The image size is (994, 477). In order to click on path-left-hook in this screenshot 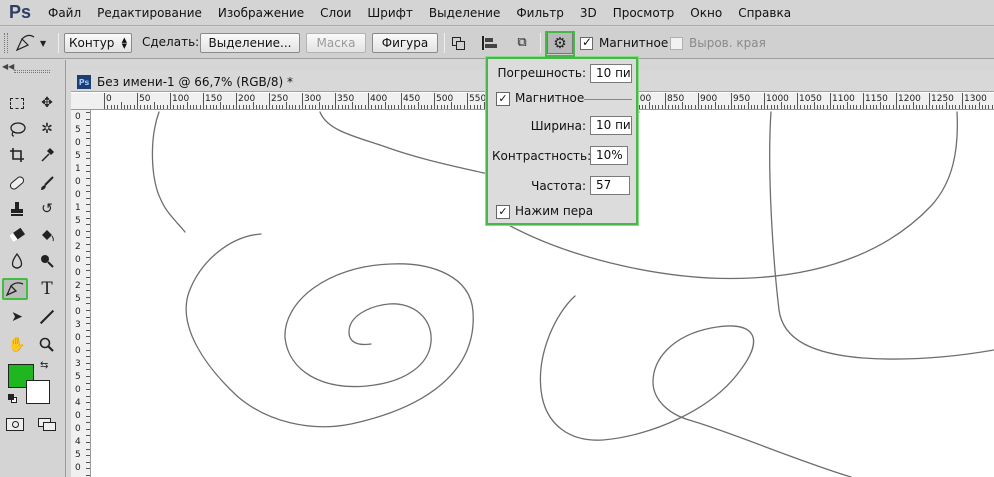, I will do `click(168, 172)`.